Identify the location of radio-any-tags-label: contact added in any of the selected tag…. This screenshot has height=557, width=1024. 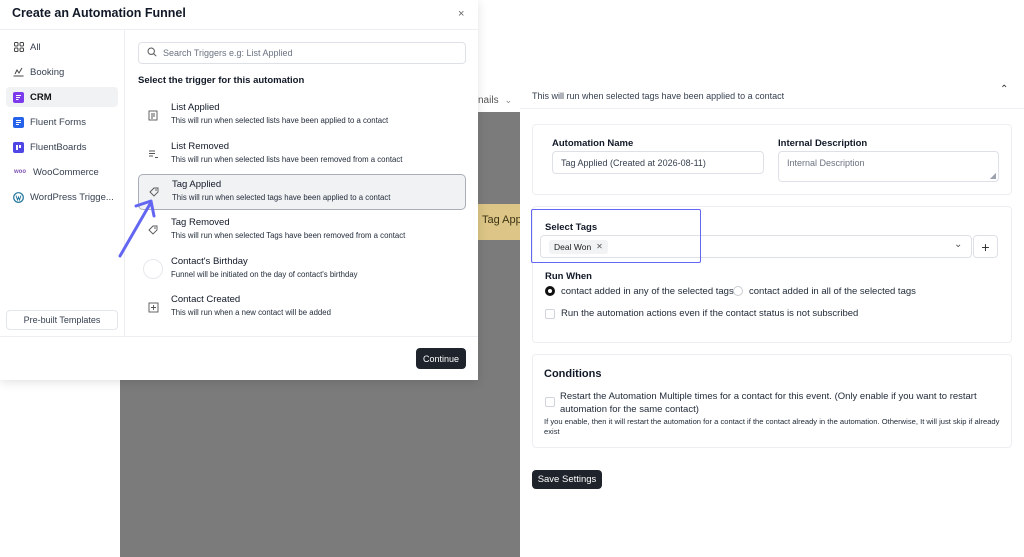
(647, 291).